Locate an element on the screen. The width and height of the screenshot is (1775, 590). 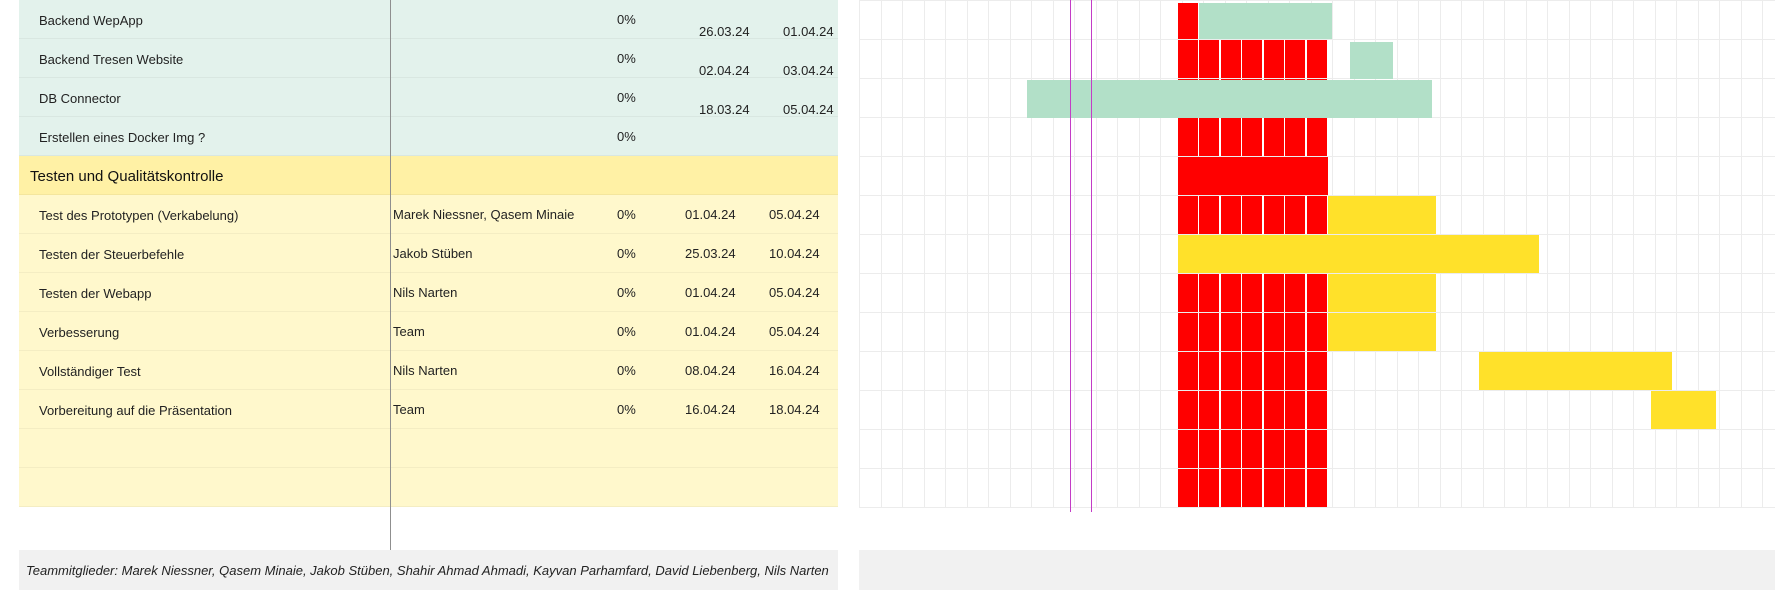
task-name: Testen der Webapp is located at coordinates (95, 293).